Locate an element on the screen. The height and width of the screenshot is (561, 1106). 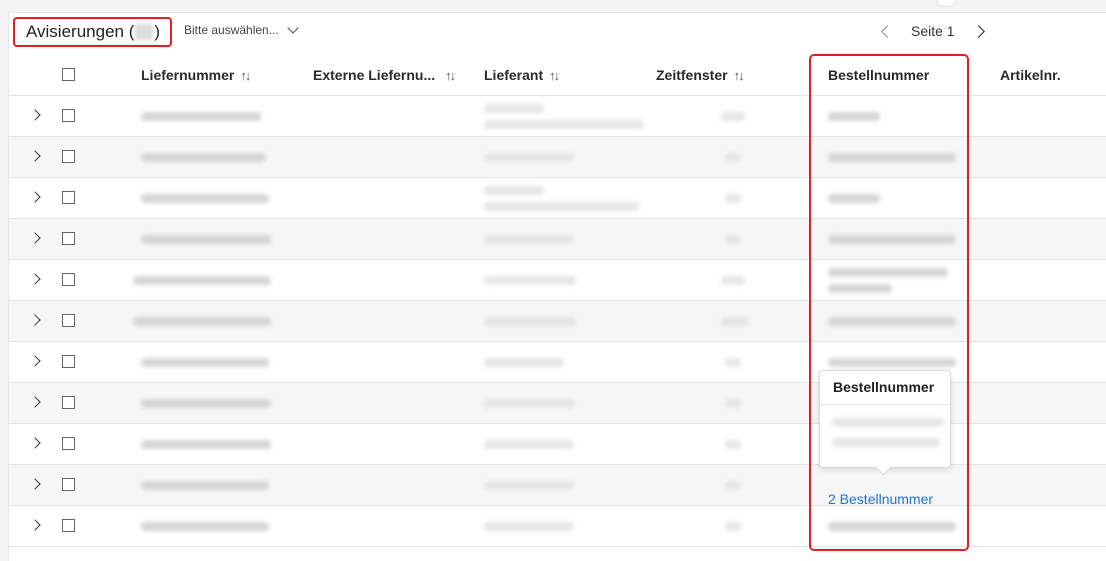
chevron-right-icon is located at coordinates (978, 31).